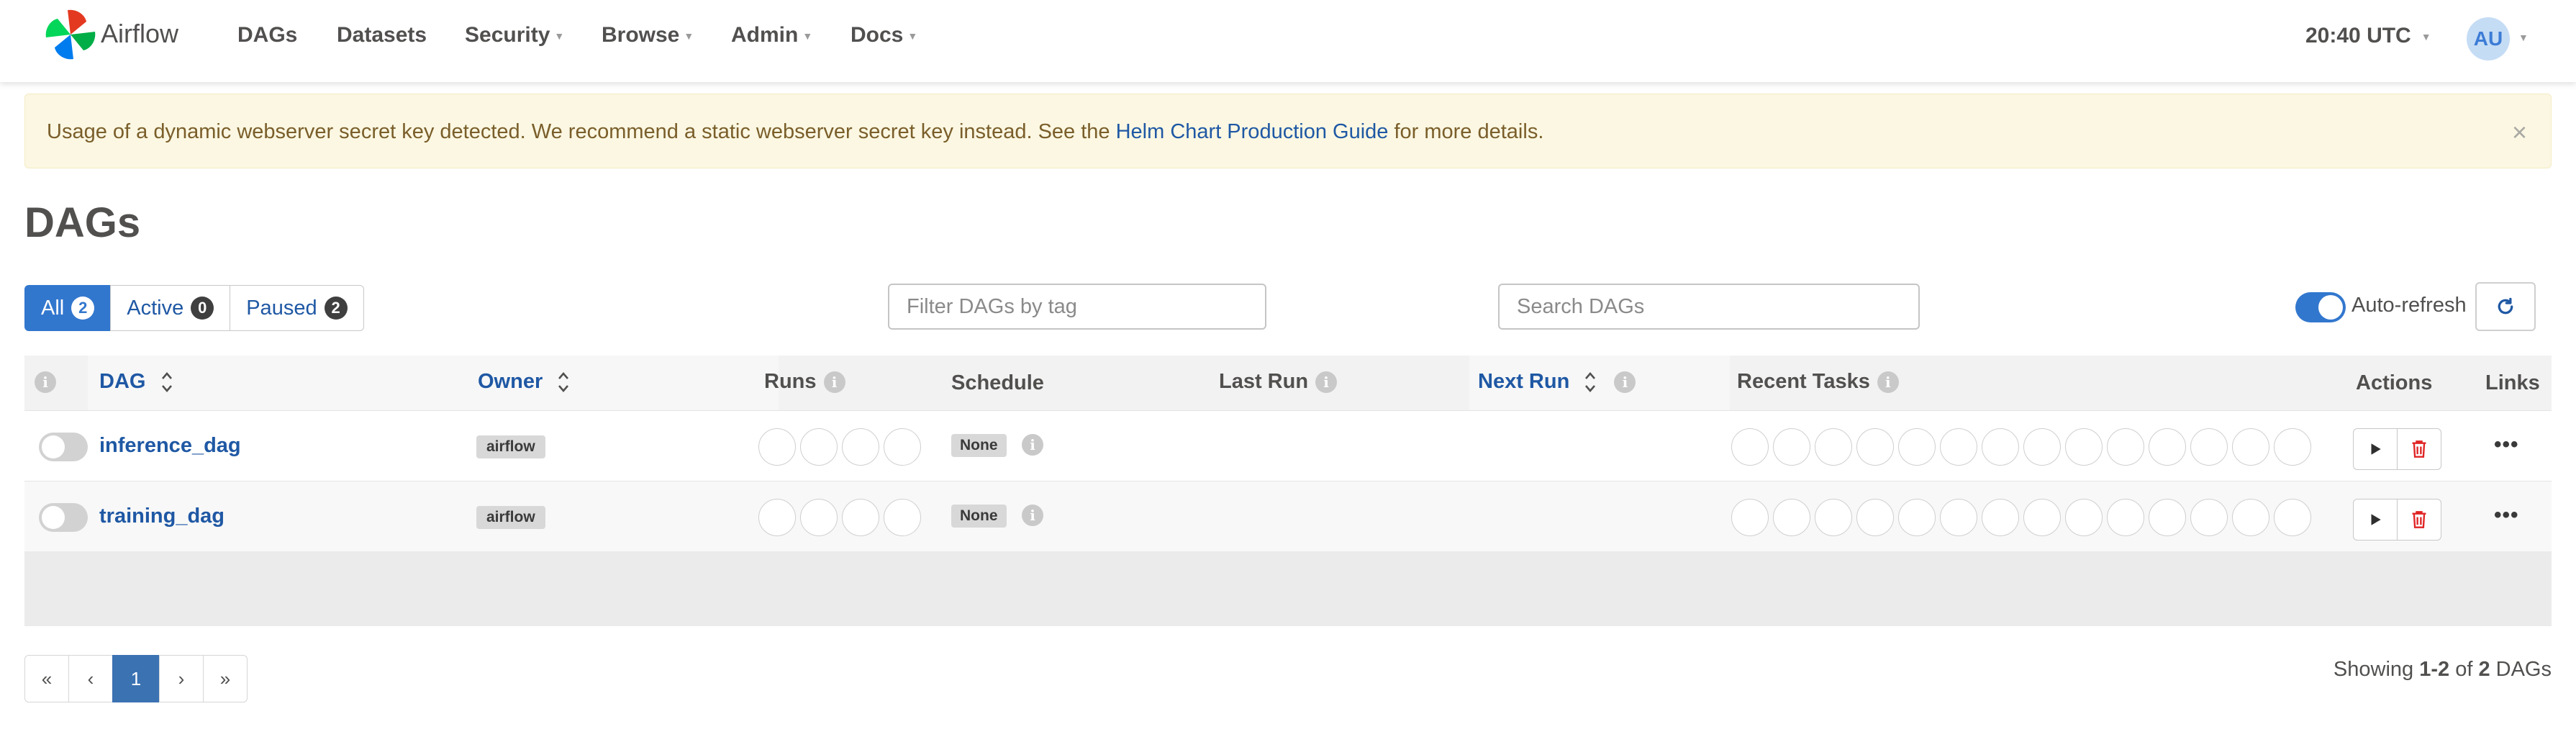 Image resolution: width=2576 pixels, height=737 pixels. What do you see at coordinates (382, 35) in the screenshot?
I see `nav-datasets: Datasets` at bounding box center [382, 35].